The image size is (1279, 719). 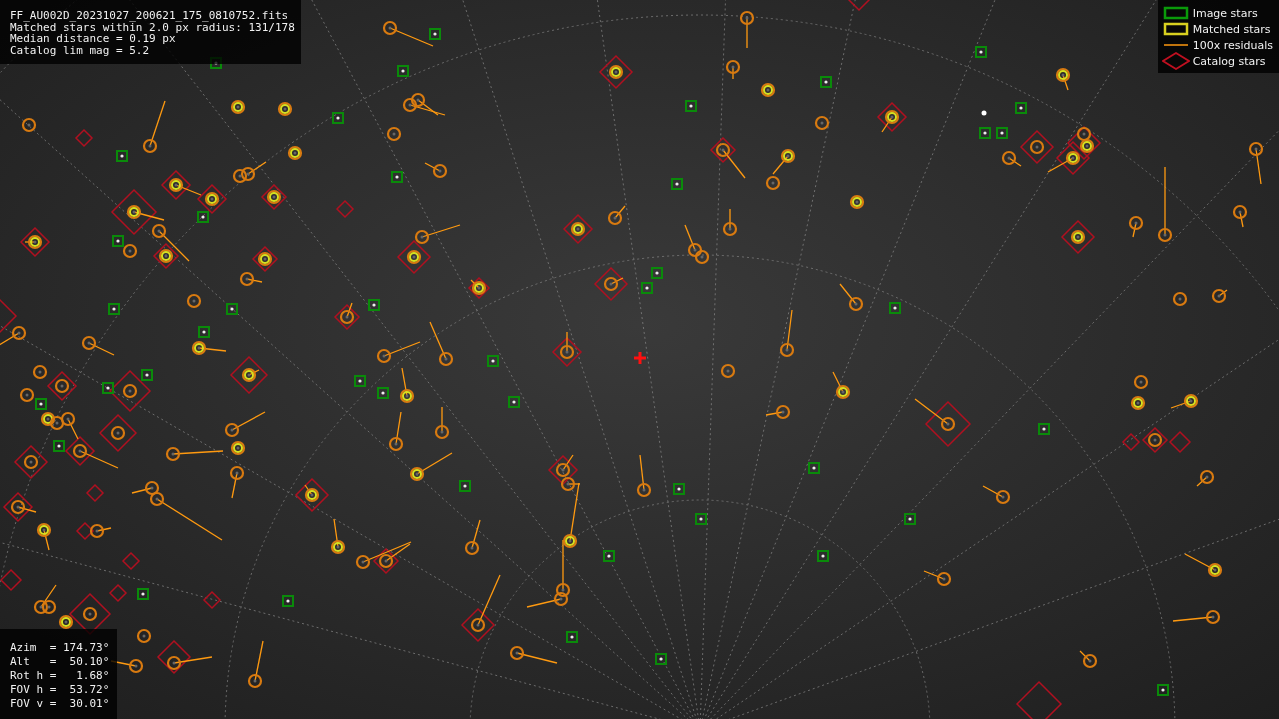 What do you see at coordinates (152, 27) in the screenshot?
I see `info-text: Matched stars within 2.0 px radius: 131/178` at bounding box center [152, 27].